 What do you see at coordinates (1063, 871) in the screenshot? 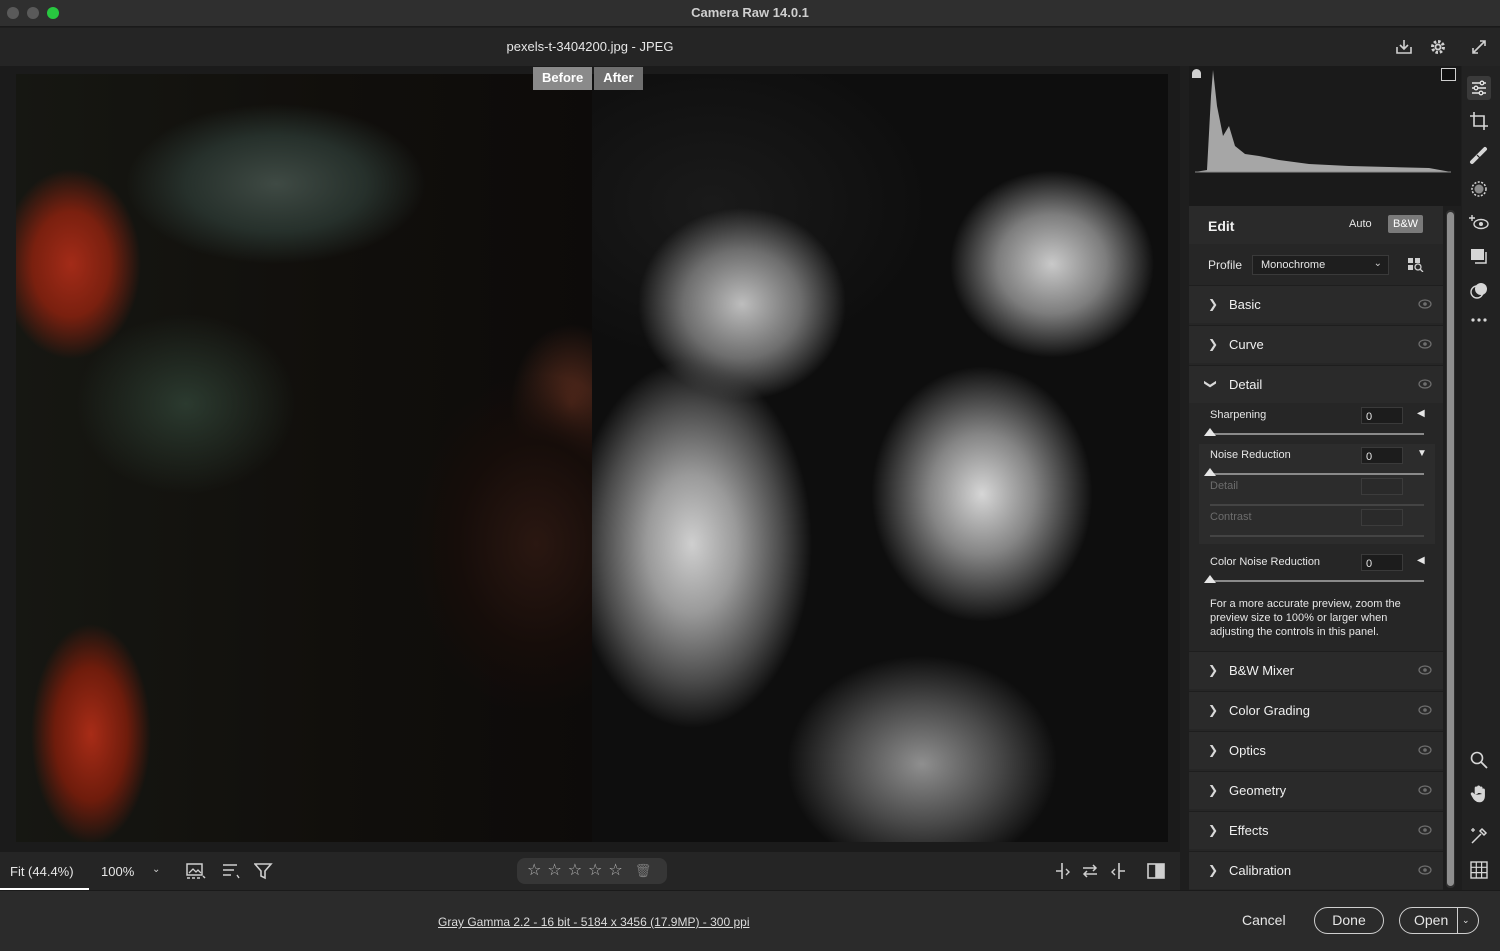
I see `copy-settings-before-icon` at bounding box center [1063, 871].